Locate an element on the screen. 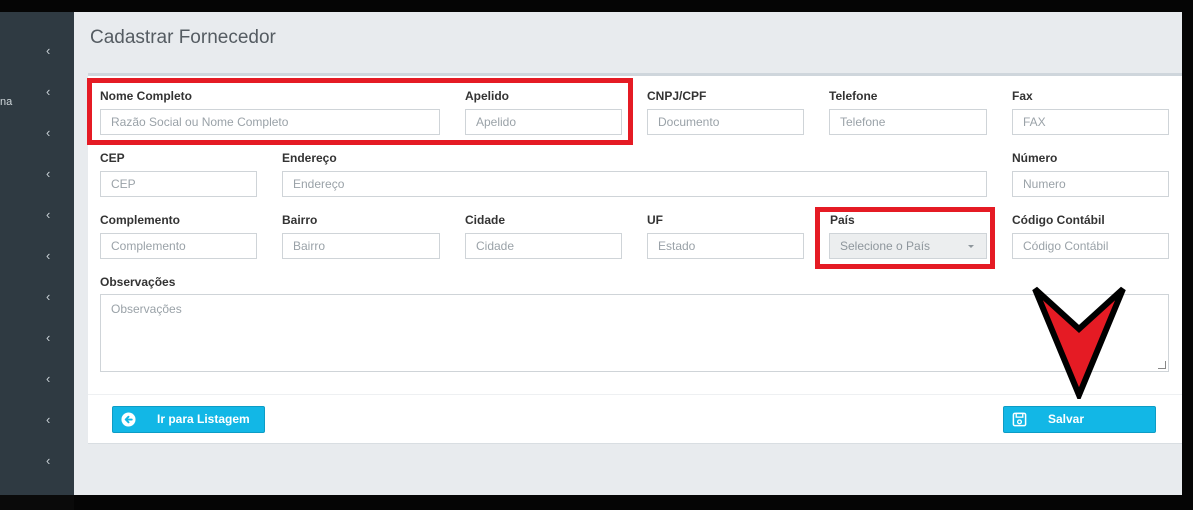  sidebar-stub-text: na is located at coordinates (6, 102).